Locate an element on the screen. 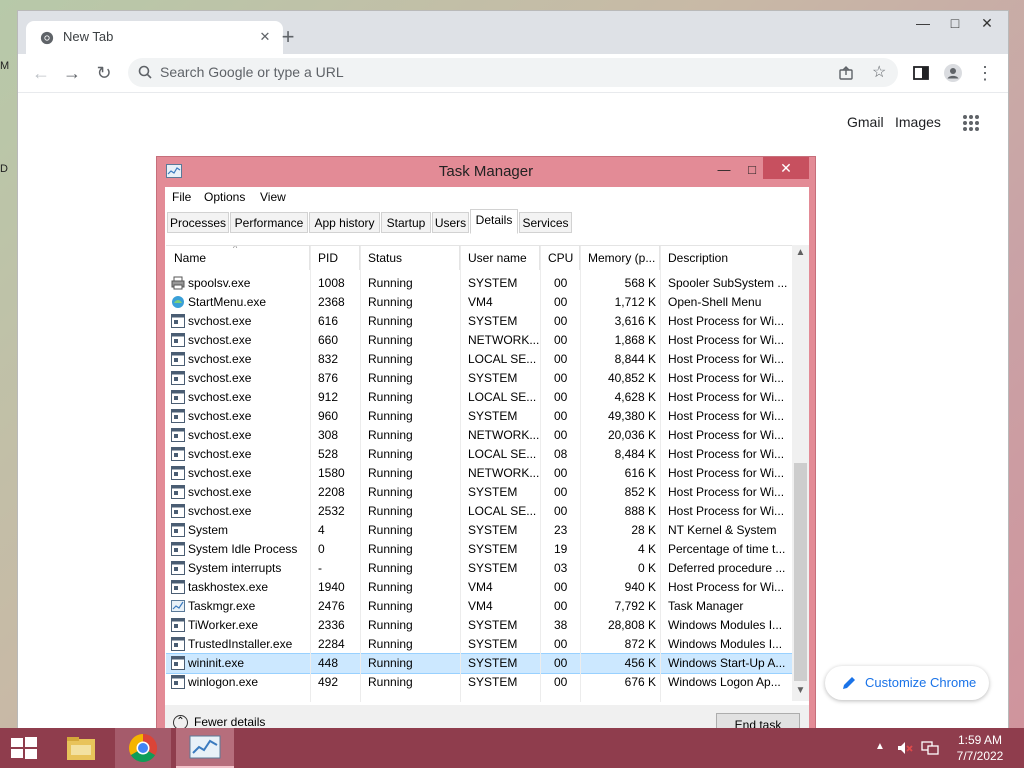  tab-processes: Processes is located at coordinates (198, 222).